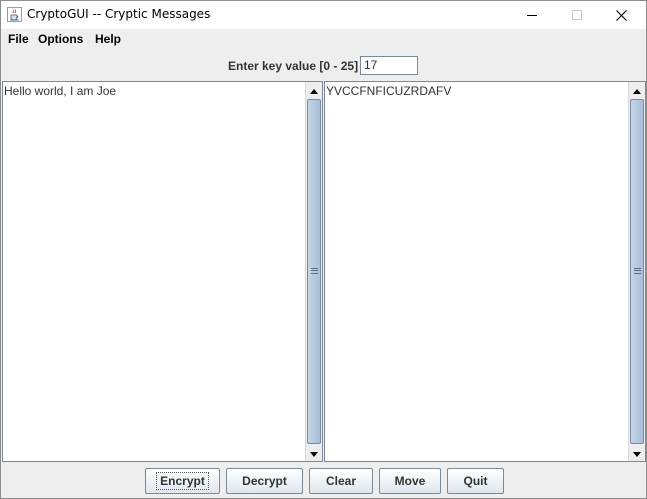 This screenshot has width=647, height=499. I want to click on decrypt-button: Decrypt, so click(264, 481).